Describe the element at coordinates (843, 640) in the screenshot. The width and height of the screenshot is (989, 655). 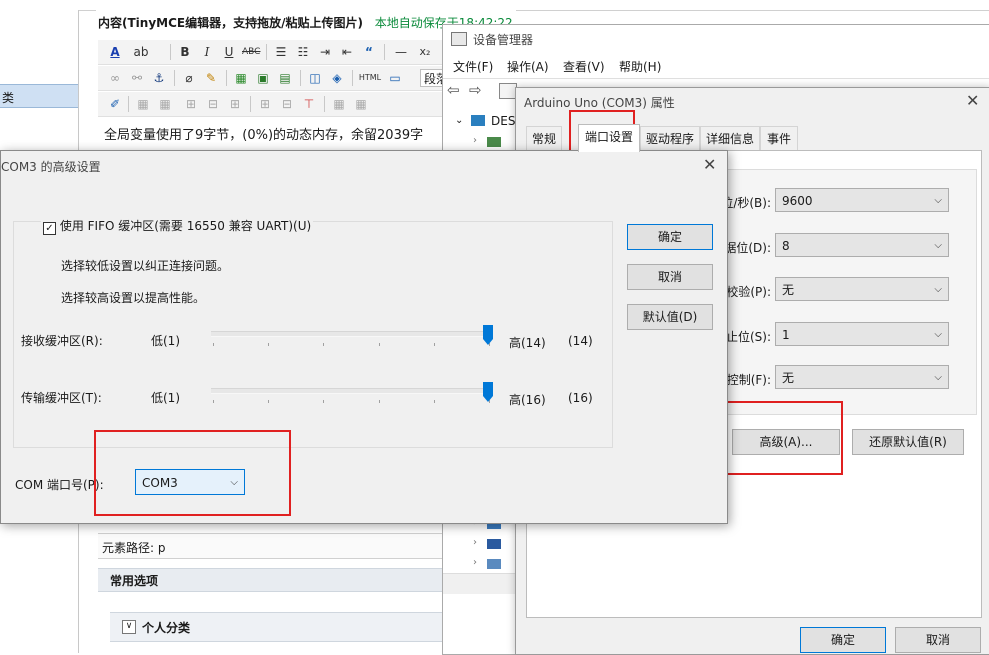
I see `ok-button: 确定` at that location.